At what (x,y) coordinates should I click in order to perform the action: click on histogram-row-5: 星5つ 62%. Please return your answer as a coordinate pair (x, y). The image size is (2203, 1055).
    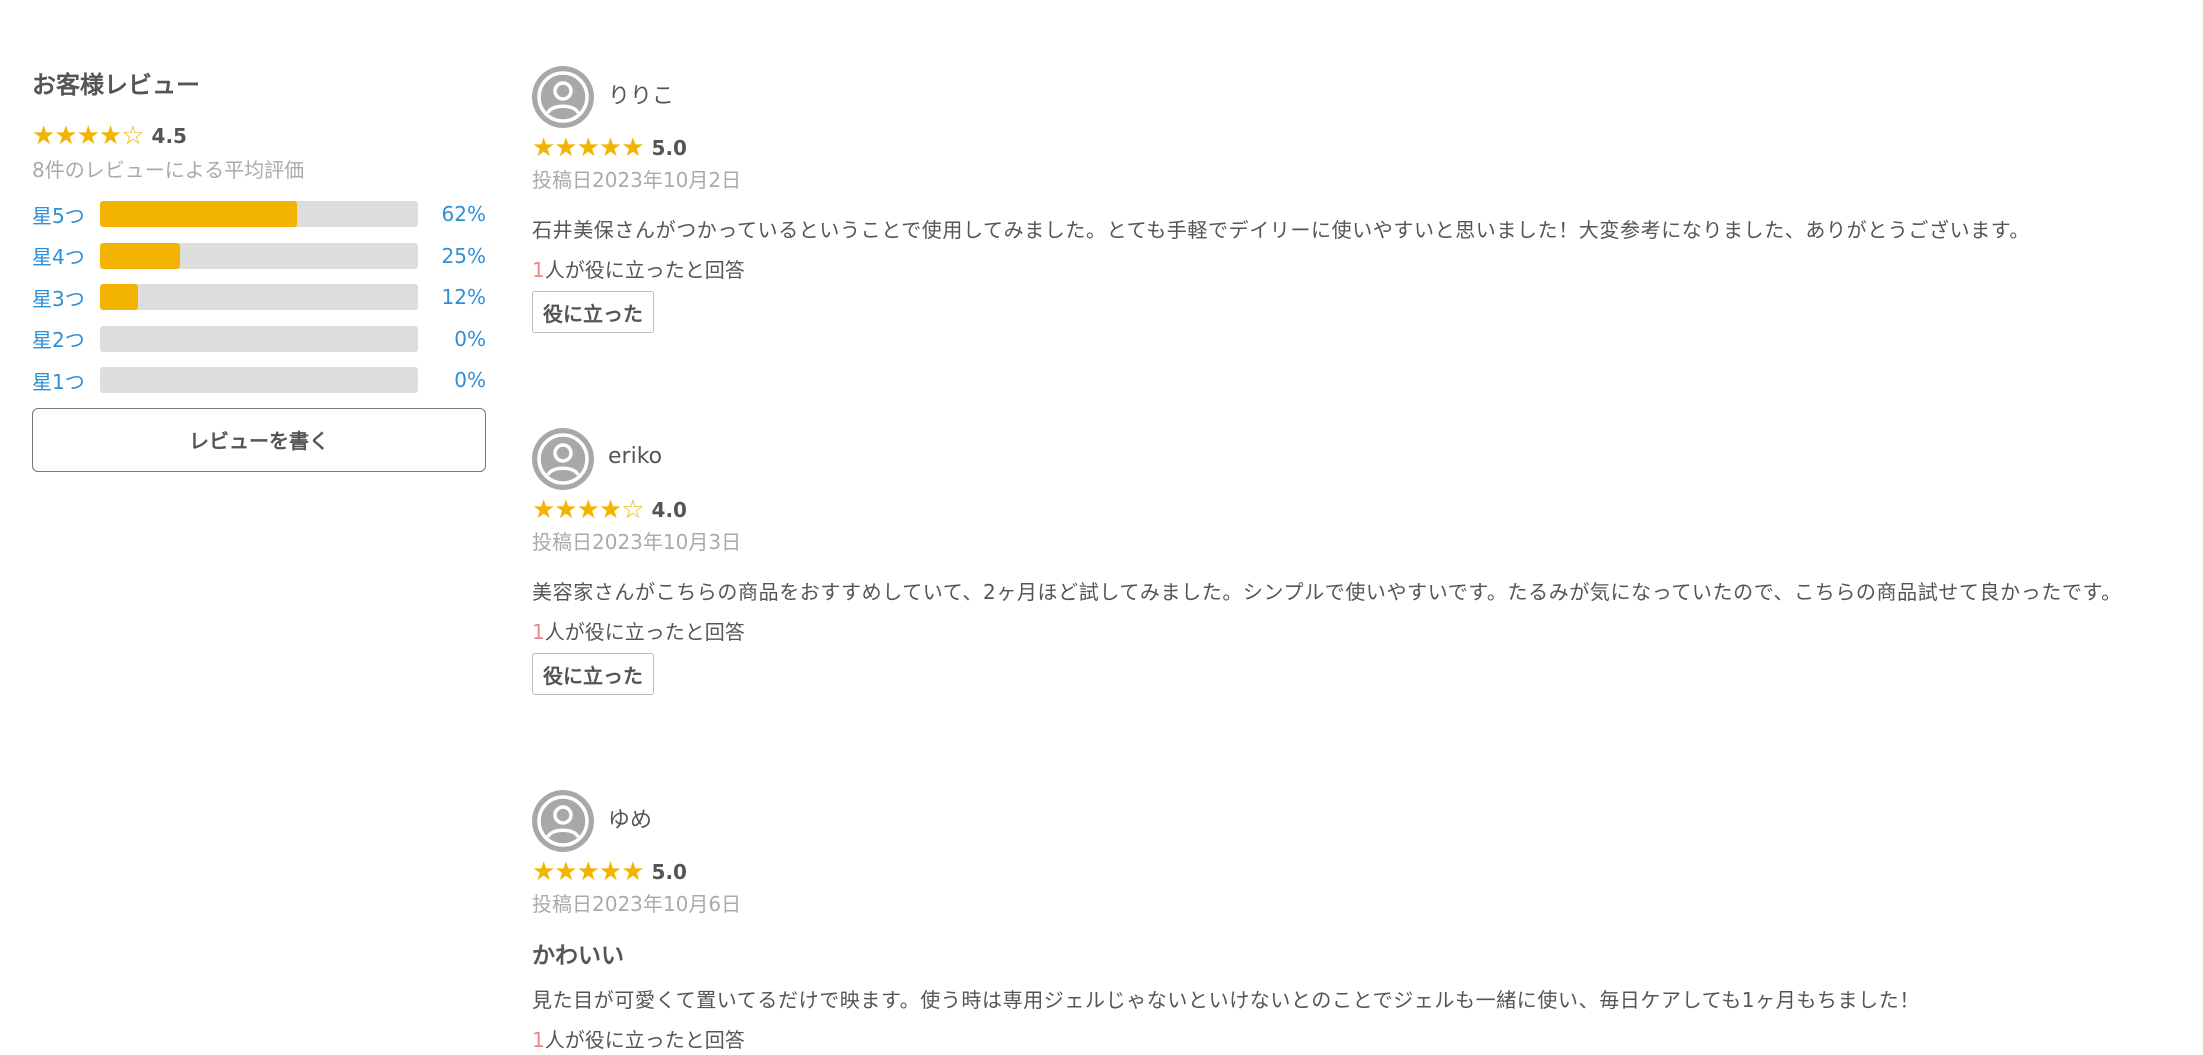
    Looking at the image, I should click on (259, 214).